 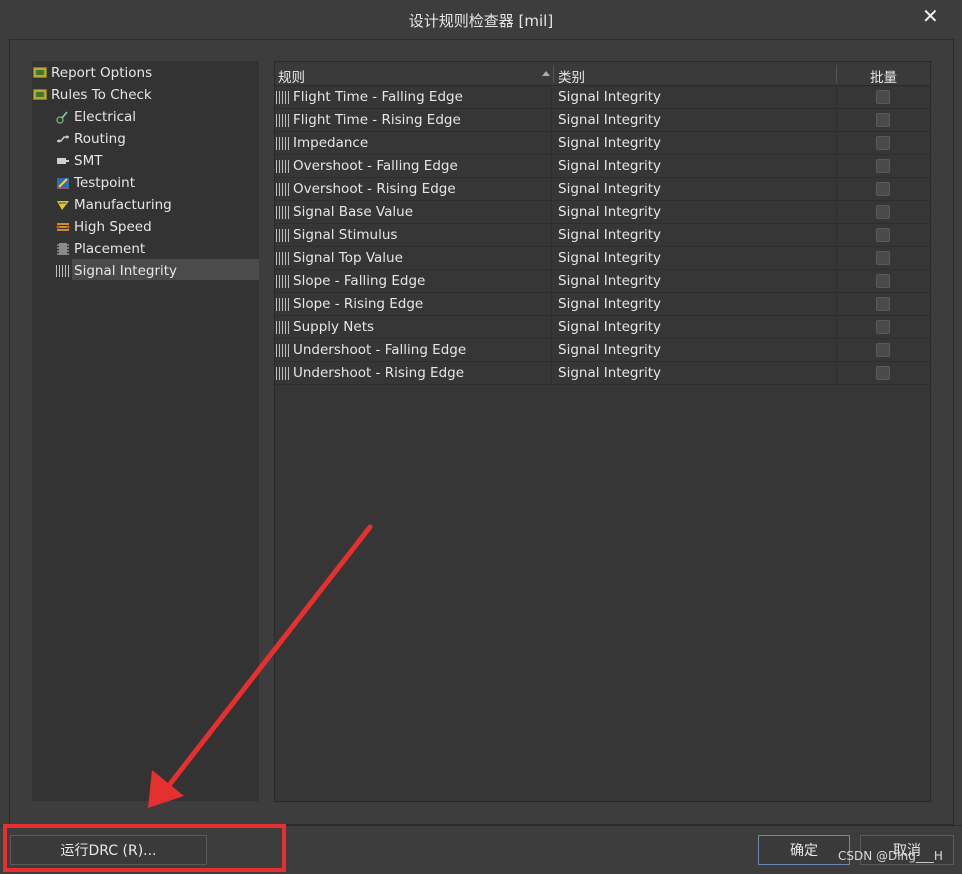 What do you see at coordinates (890, 856) in the screenshot?
I see `watermark: CSDN @Ding___H` at bounding box center [890, 856].